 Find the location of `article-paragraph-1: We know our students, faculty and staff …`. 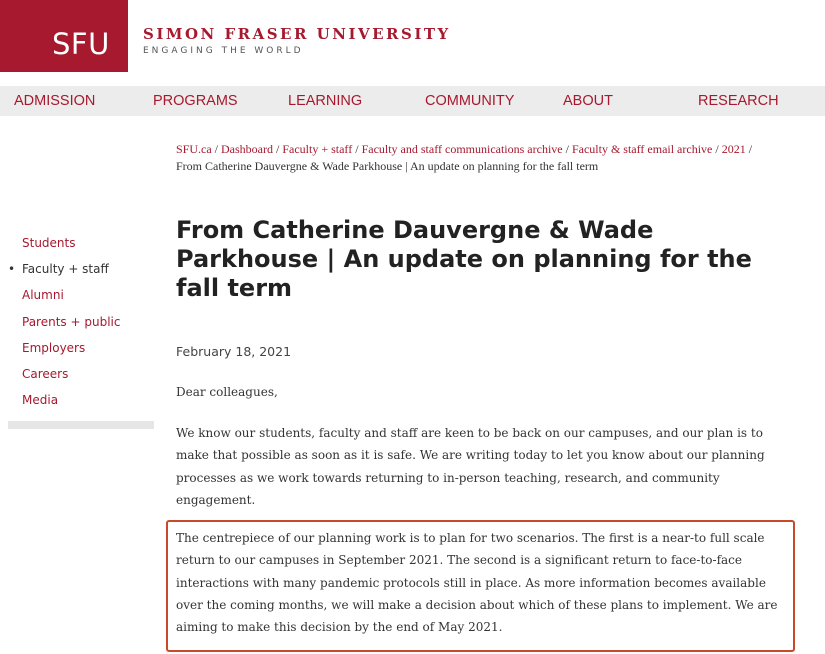

article-paragraph-1: We know our students, faculty and staff … is located at coordinates (470, 466).